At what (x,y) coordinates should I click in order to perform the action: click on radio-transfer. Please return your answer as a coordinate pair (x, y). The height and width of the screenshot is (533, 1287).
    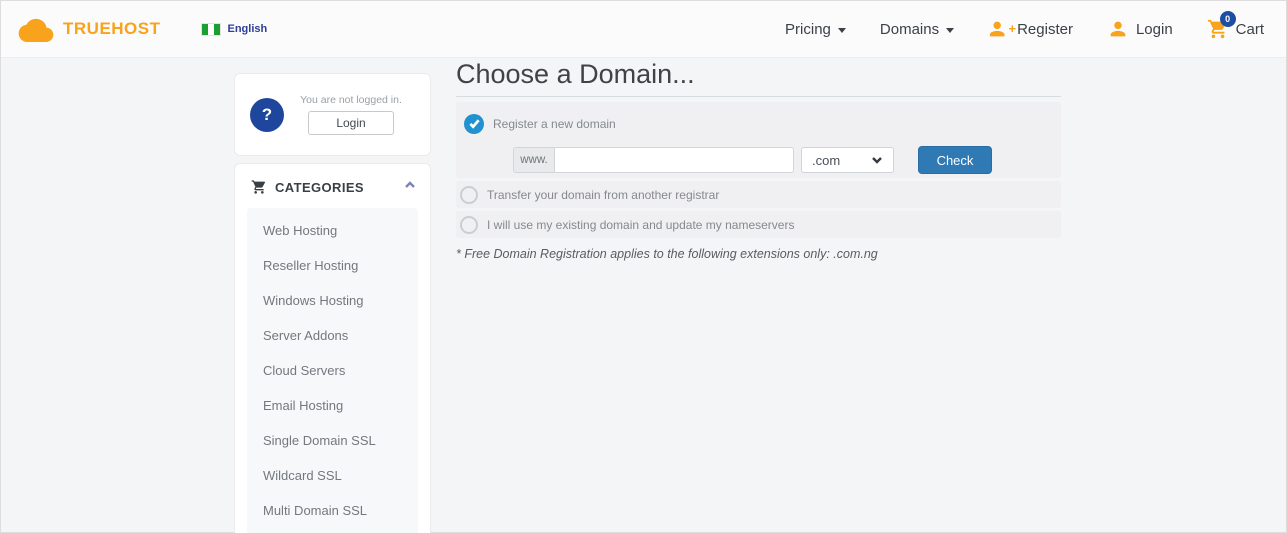
    Looking at the image, I should click on (469, 194).